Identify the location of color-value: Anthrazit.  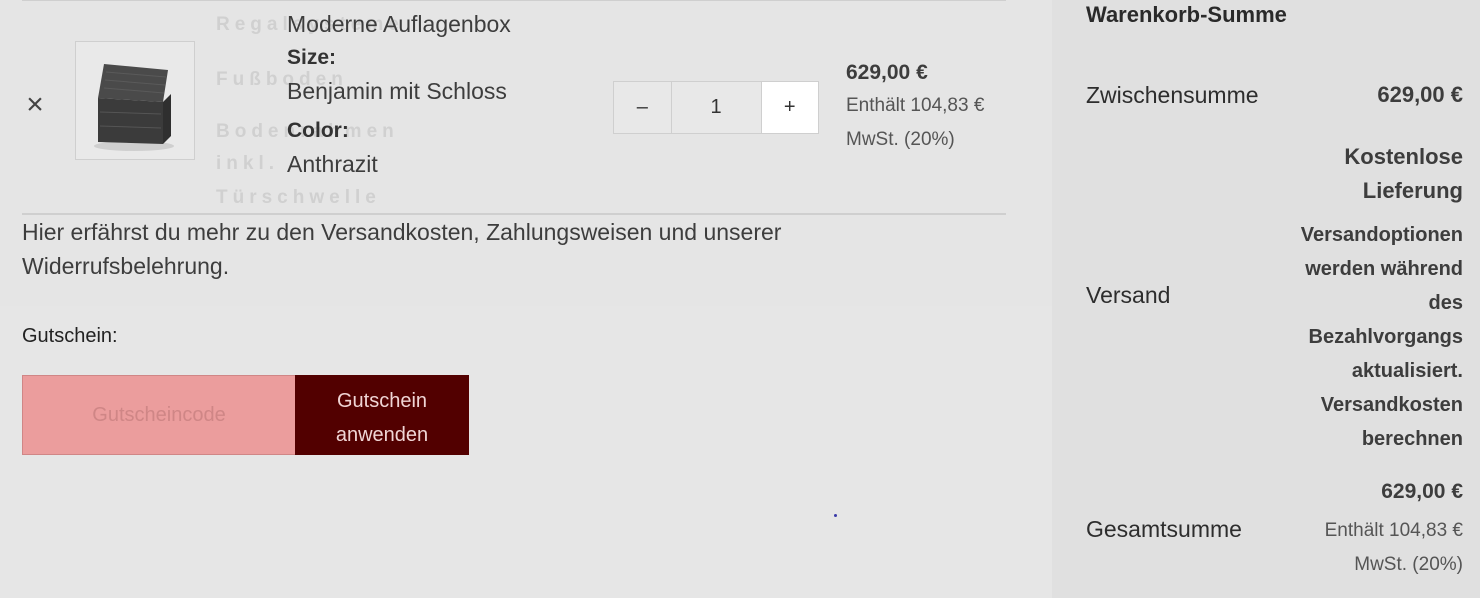
(332, 164).